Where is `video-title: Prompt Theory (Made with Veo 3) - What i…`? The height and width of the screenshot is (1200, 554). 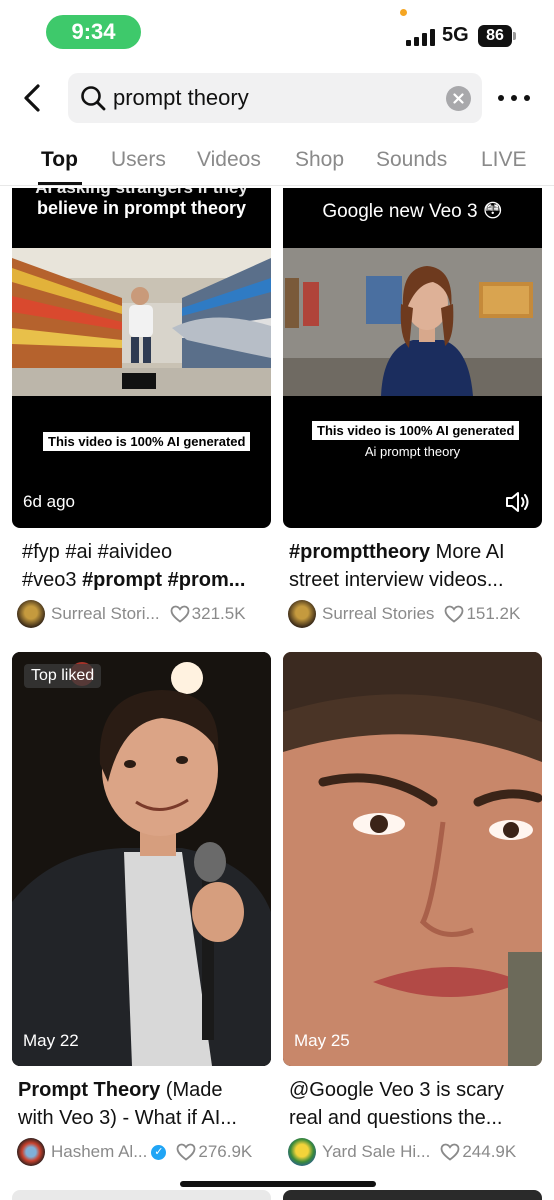 video-title: Prompt Theory (Made with Veo 3) - What i… is located at coordinates (127, 1104).